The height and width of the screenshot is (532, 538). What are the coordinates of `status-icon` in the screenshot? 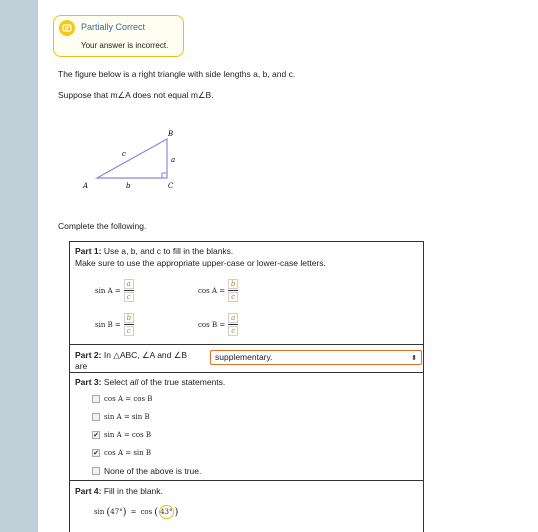 It's located at (67, 28).